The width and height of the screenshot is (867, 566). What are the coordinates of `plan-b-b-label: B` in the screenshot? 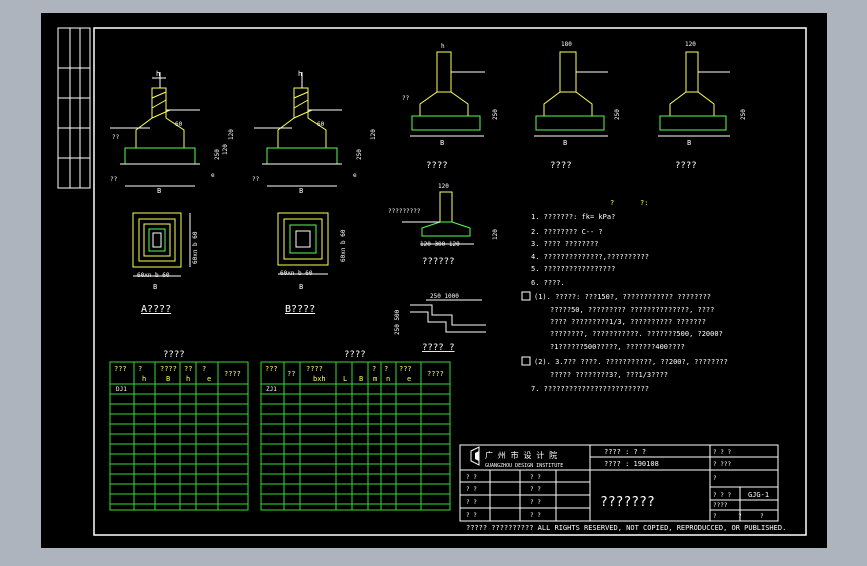 It's located at (301, 287).